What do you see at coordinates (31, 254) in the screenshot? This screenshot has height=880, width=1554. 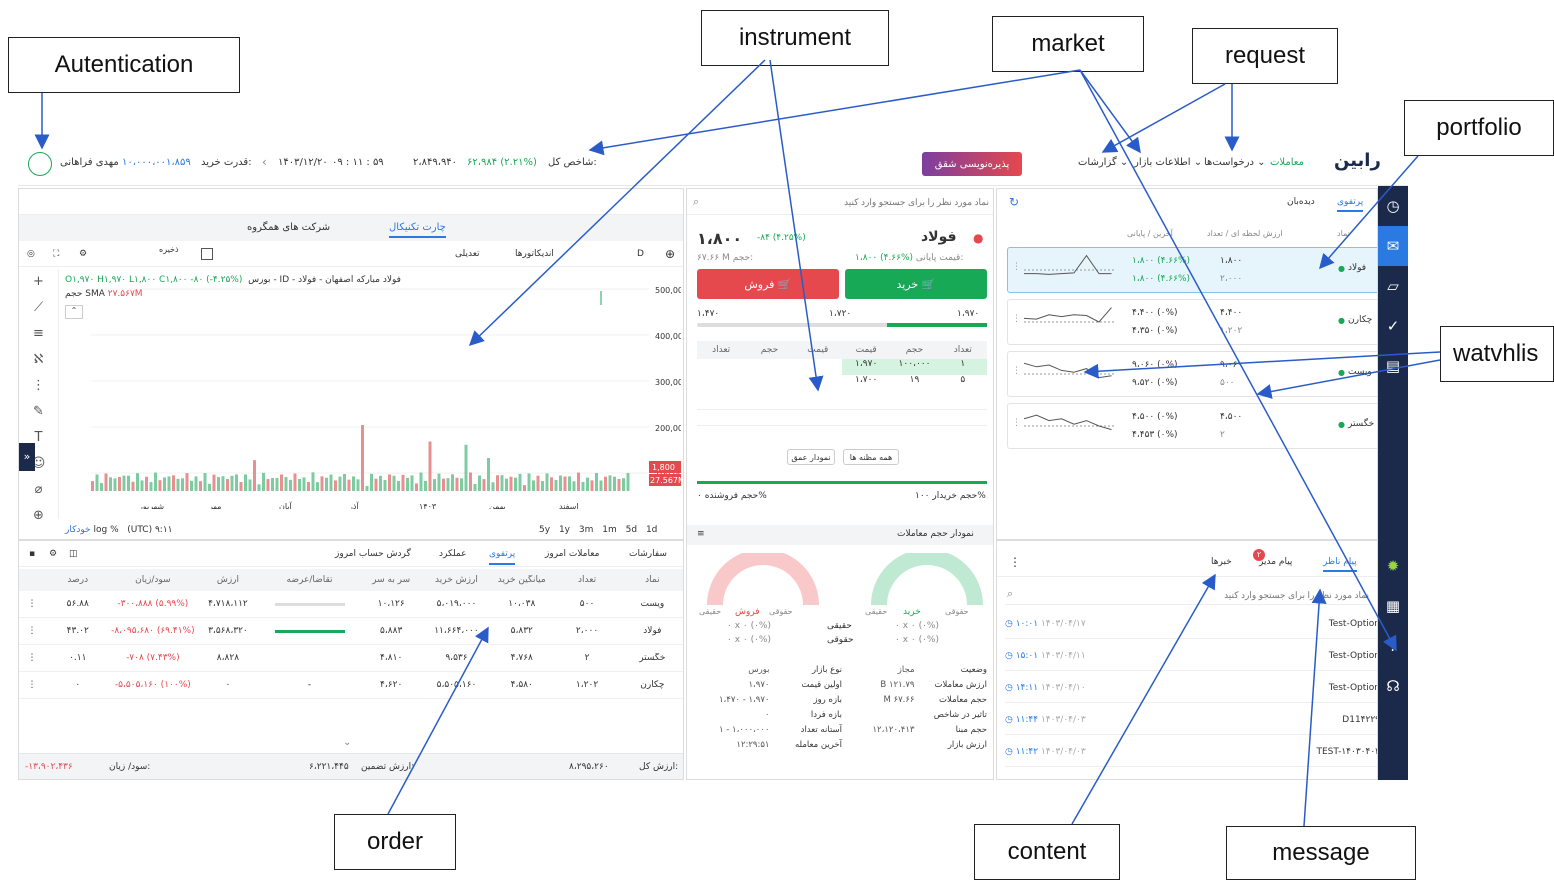 I see `camera-icon: ◎` at bounding box center [31, 254].